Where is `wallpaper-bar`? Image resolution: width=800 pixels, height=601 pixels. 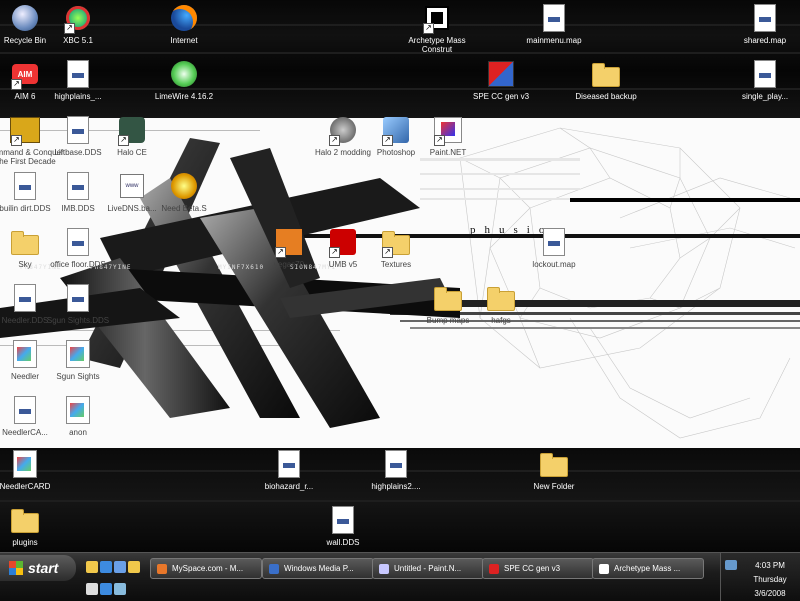 wallpaper-bar is located at coordinates (685, 200).